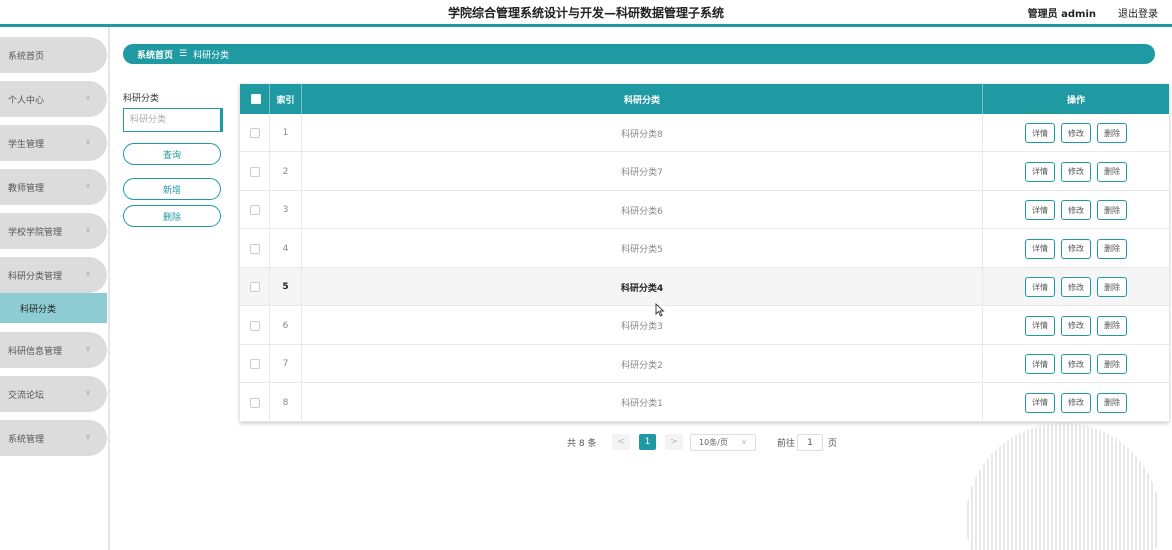 The width and height of the screenshot is (1172, 550). What do you see at coordinates (833, 444) in the screenshot?
I see `goto-unit: 页` at bounding box center [833, 444].